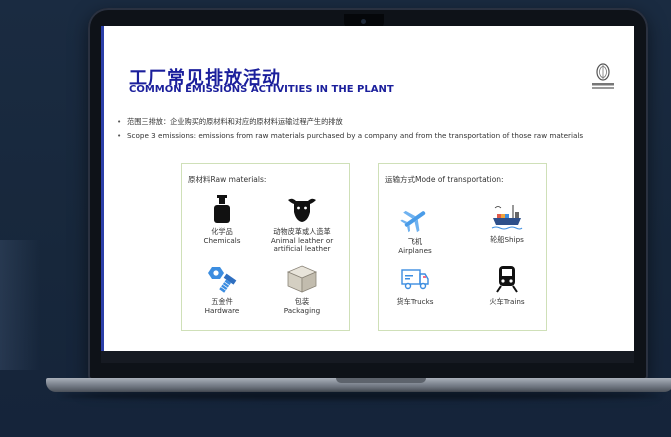 The image size is (671, 437). I want to click on bolt-nut-icon, so click(222, 280).